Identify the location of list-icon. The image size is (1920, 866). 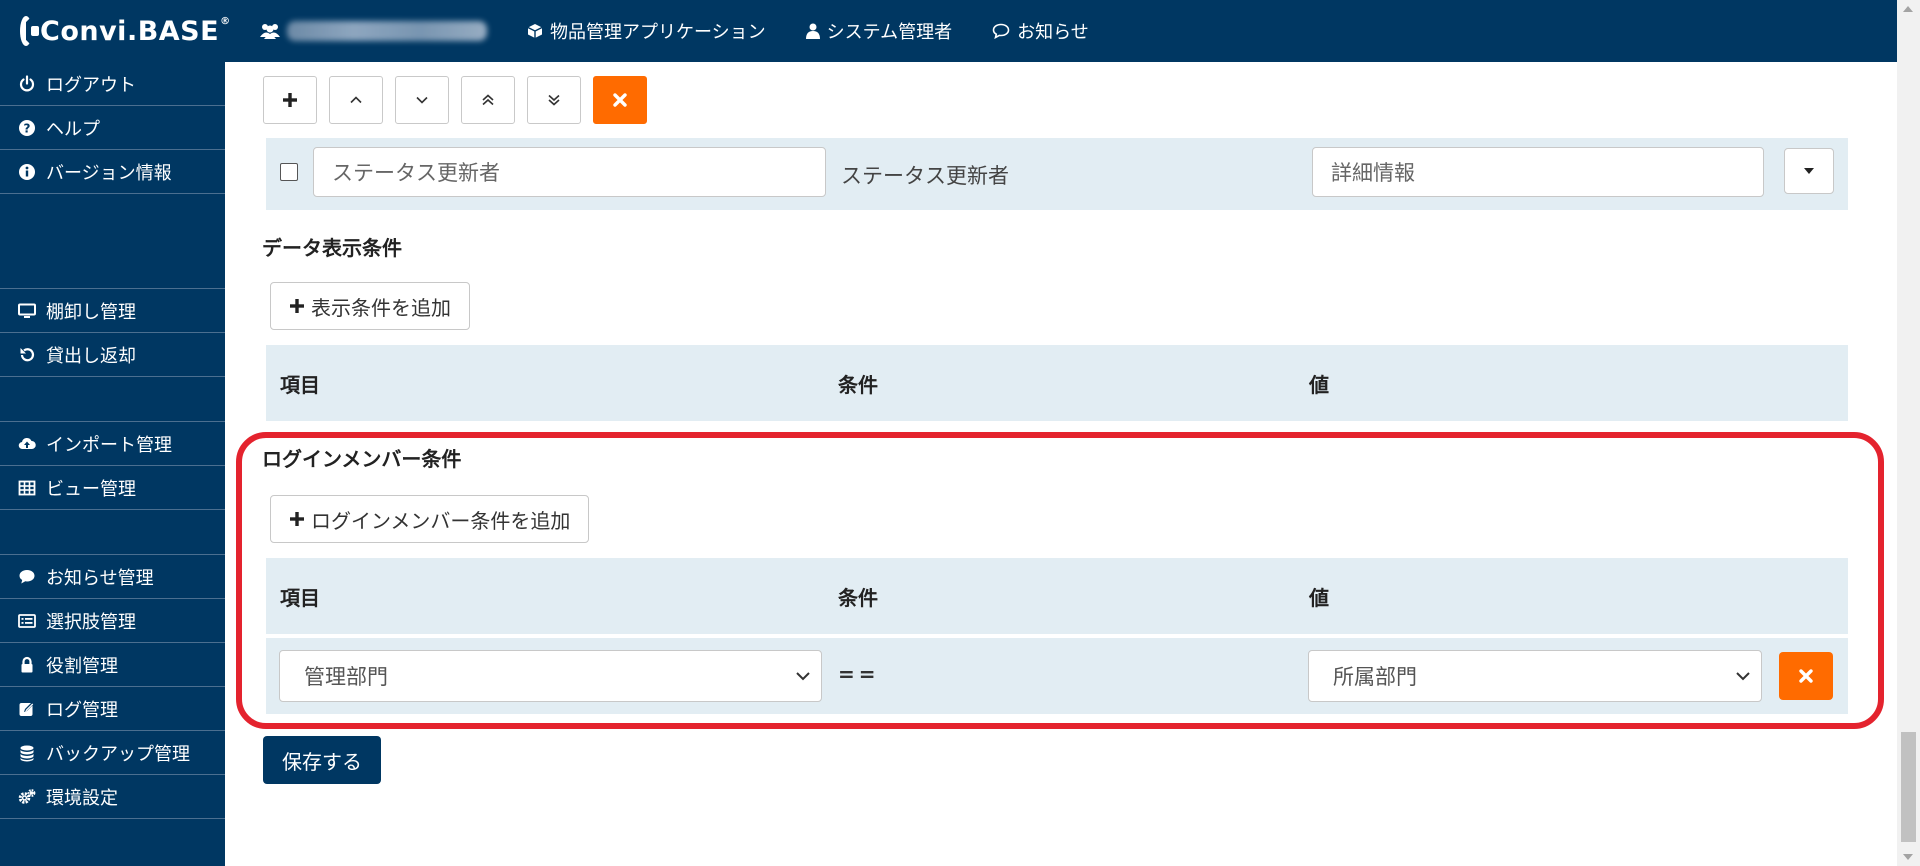
(27, 620).